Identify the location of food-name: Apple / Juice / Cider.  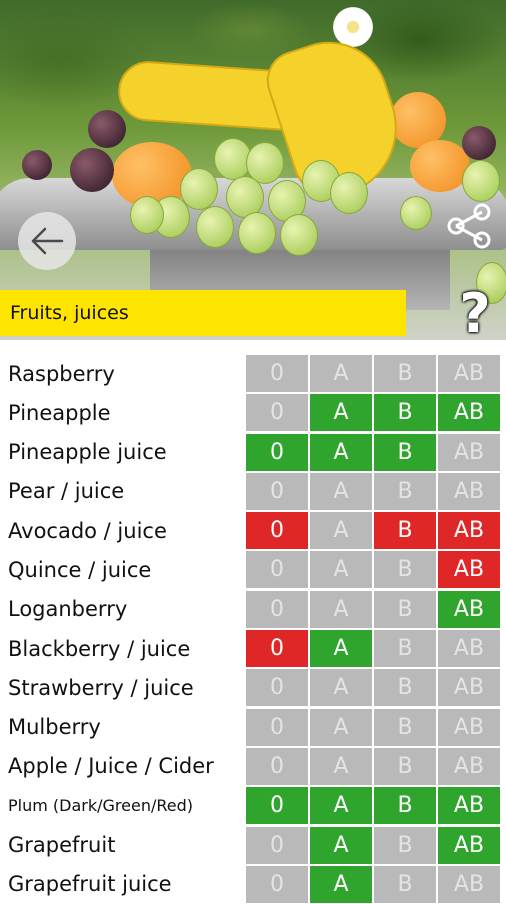
(111, 766).